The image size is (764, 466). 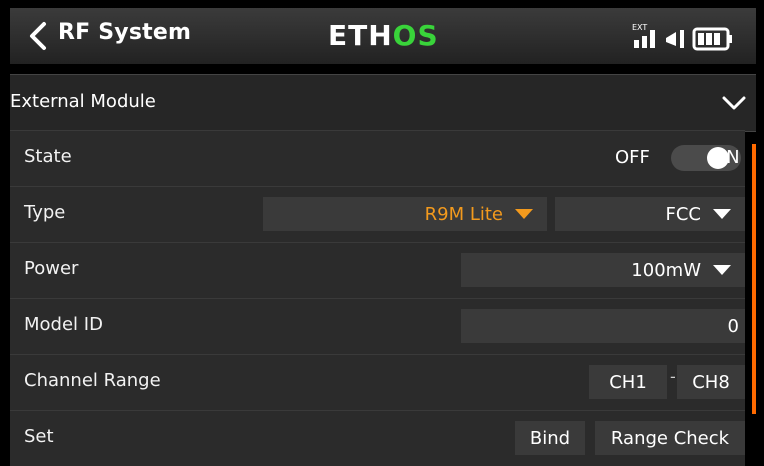 I want to click on model-id-input: 0, so click(x=603, y=326).